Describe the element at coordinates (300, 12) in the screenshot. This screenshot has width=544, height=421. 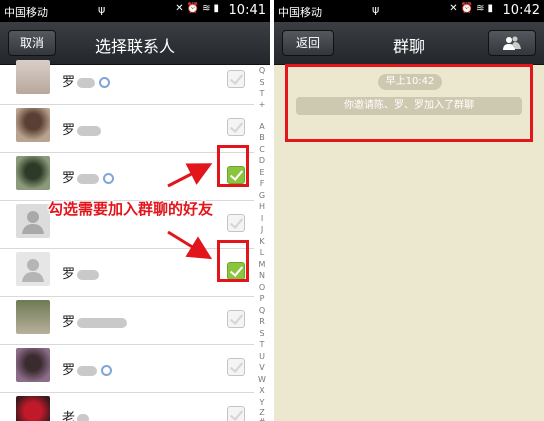
I see `carrier-label: 中国移动` at that location.